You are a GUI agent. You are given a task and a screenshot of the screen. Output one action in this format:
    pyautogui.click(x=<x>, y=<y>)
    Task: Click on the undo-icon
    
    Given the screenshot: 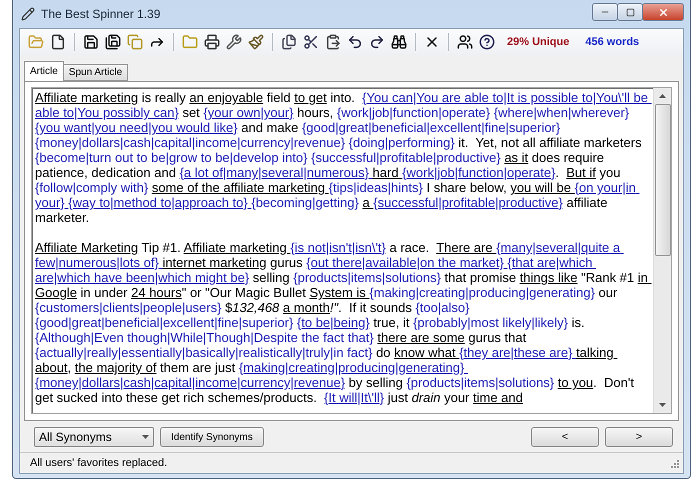 What is the action you would take?
    pyautogui.click(x=355, y=42)
    